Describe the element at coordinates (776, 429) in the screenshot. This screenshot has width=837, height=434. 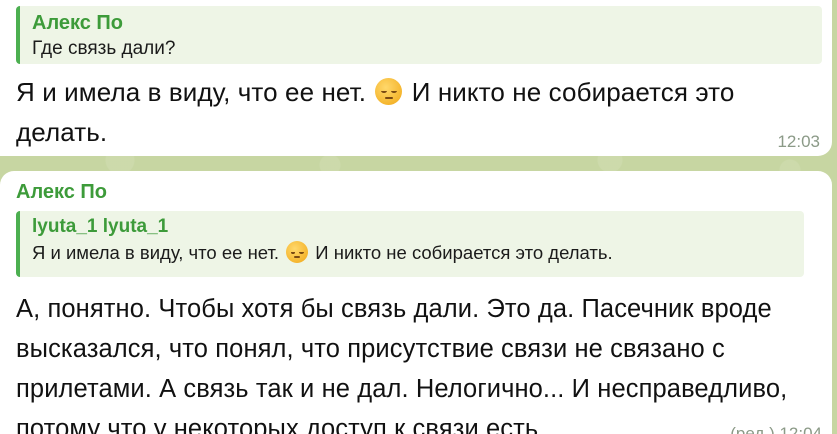
I see `message-time: (ред.) 12:04` at that location.